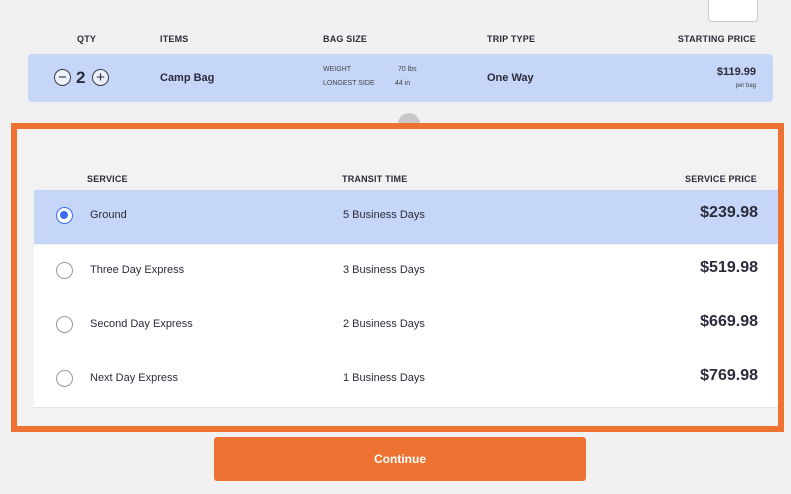 The image size is (791, 494). Describe the element at coordinates (729, 267) in the screenshot. I see `service-price: $519.98` at that location.